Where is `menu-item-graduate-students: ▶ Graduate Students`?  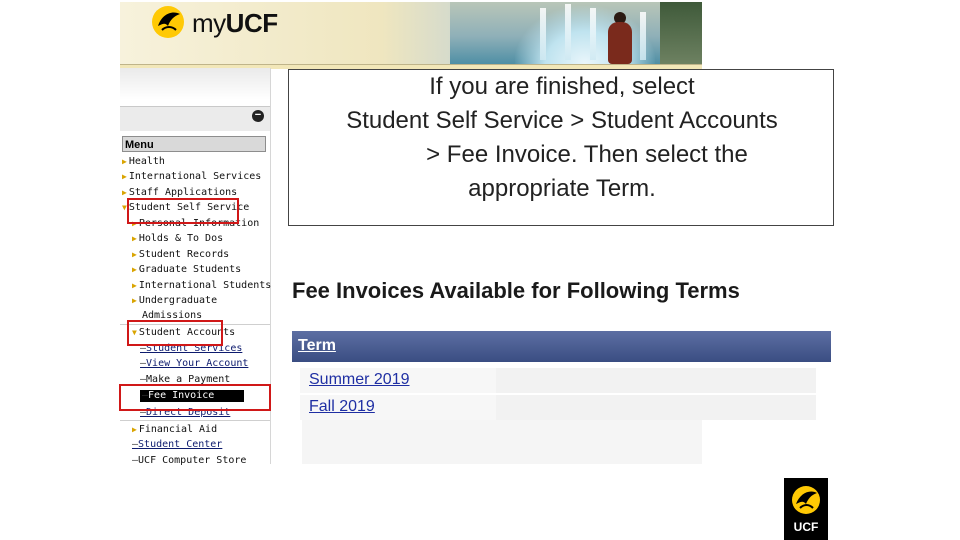 menu-item-graduate-students: ▶ Graduate Students is located at coordinates (186, 270).